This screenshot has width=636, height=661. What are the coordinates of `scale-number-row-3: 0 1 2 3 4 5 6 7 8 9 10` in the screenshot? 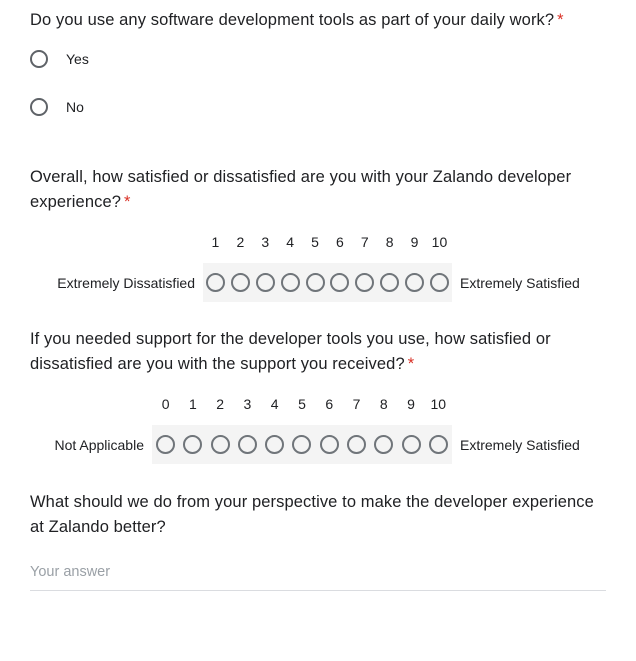 It's located at (318, 404).